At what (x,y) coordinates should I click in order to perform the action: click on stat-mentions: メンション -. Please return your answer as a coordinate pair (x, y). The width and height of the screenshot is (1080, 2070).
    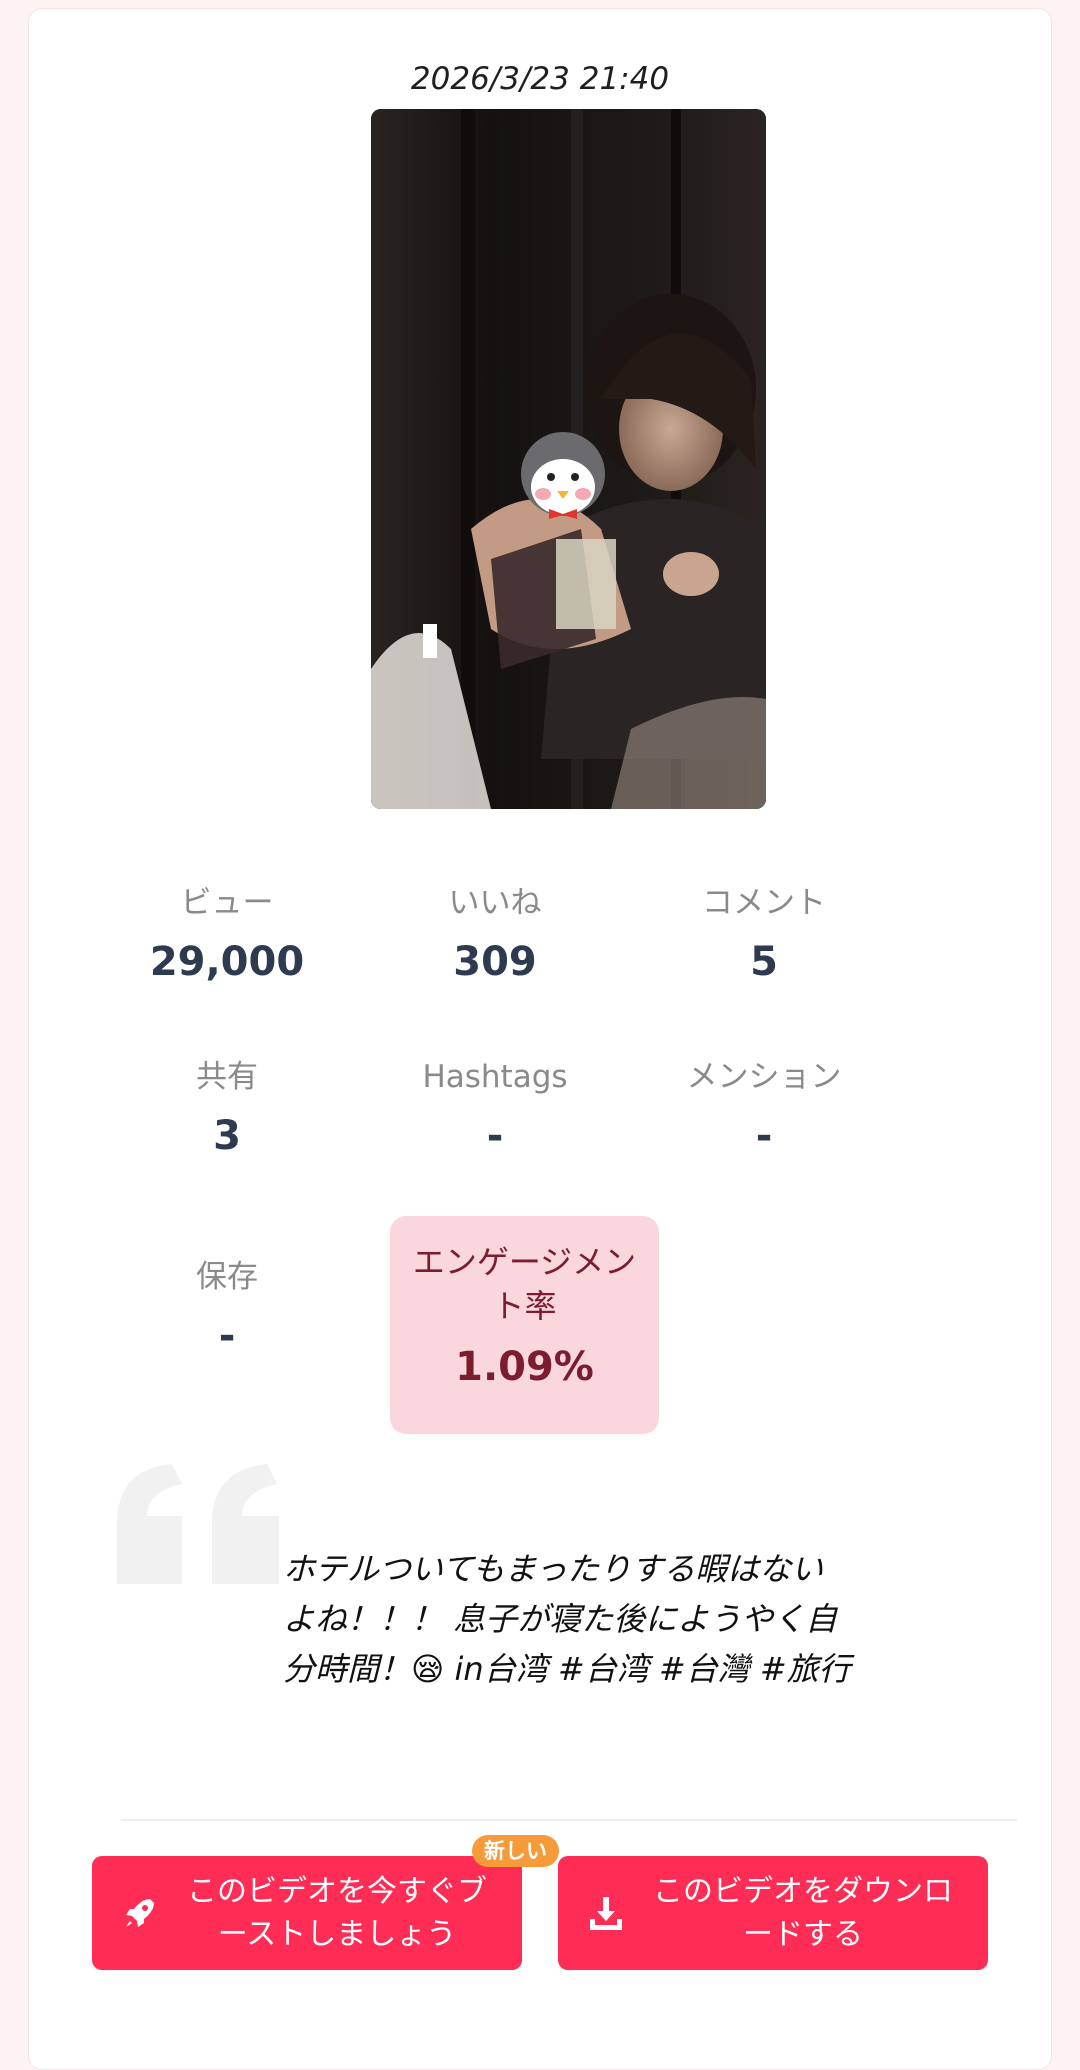
    Looking at the image, I should click on (764, 1109).